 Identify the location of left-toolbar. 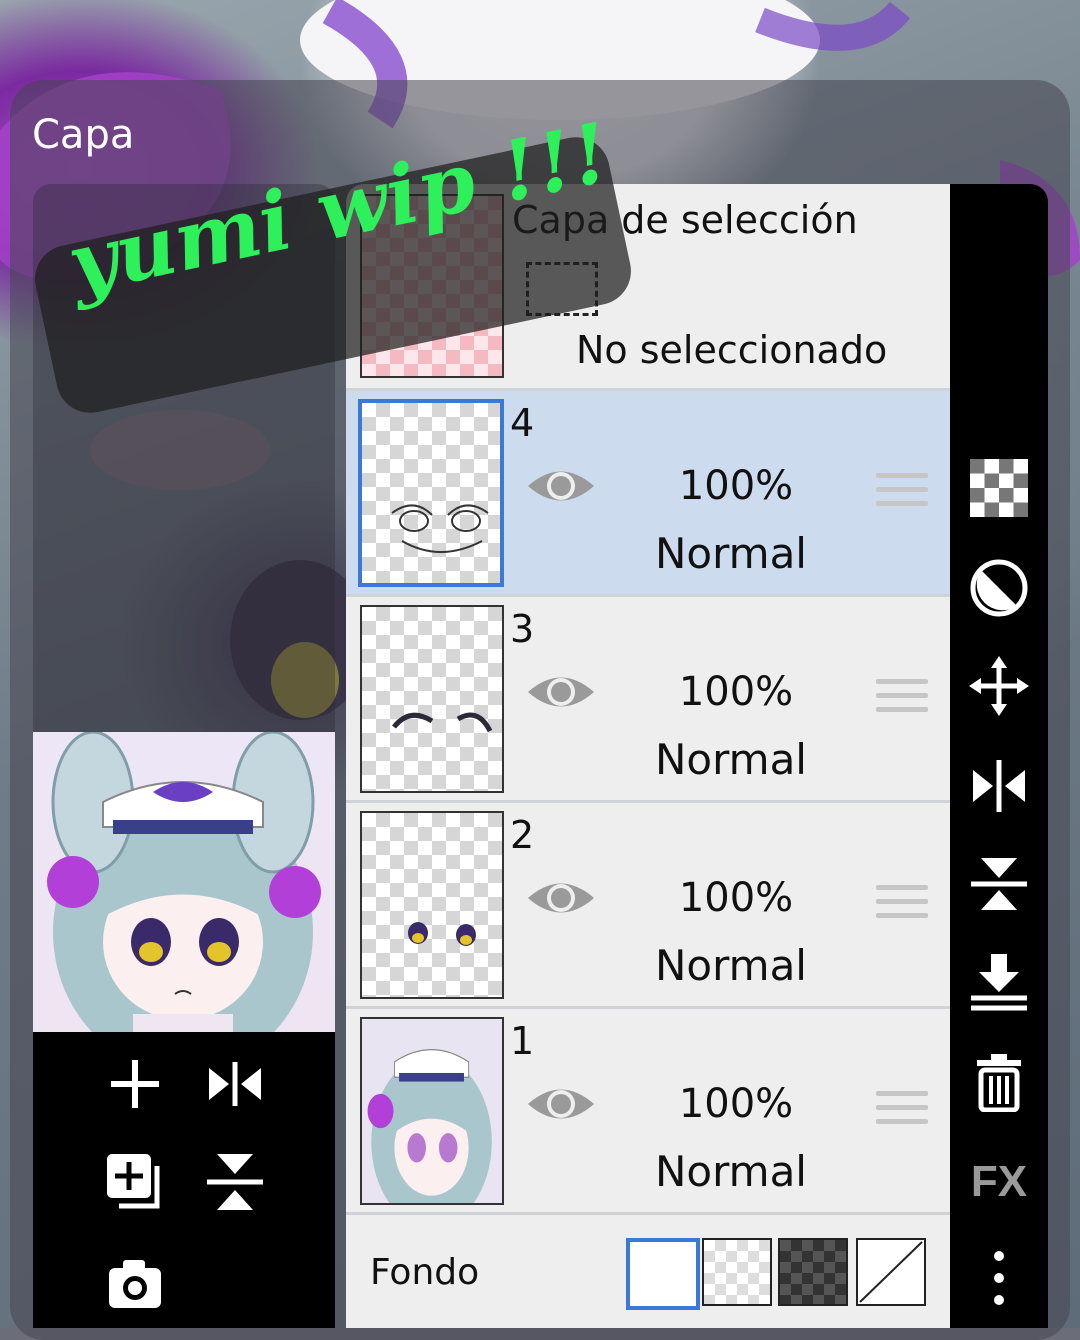
(184, 1180).